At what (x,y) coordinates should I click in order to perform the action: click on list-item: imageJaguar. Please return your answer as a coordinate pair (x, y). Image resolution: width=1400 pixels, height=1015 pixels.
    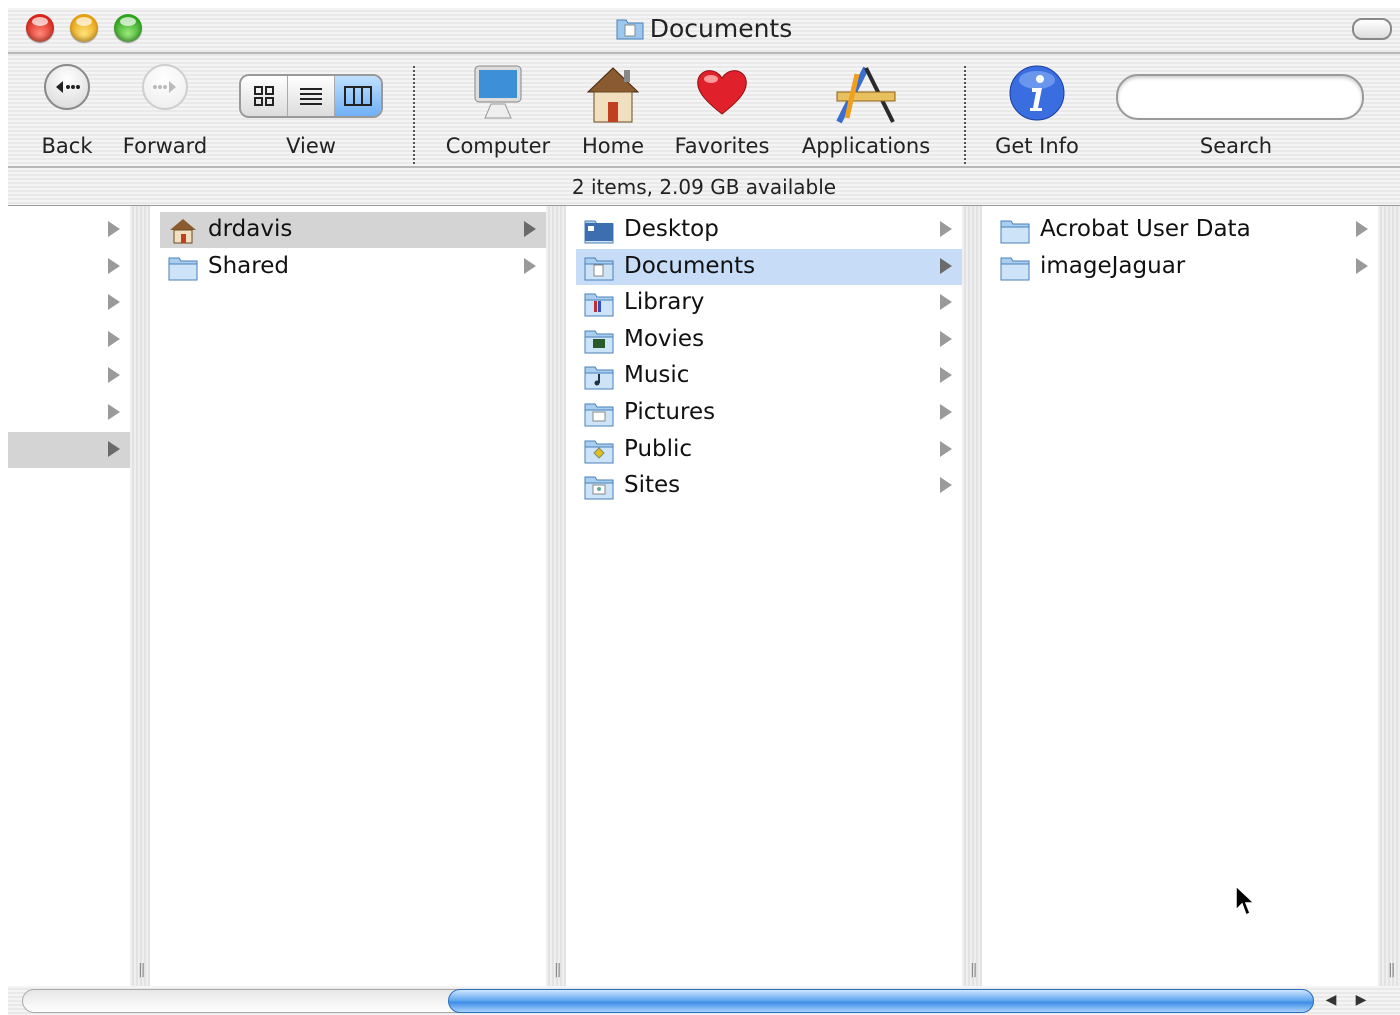
    Looking at the image, I should click on (1185, 267).